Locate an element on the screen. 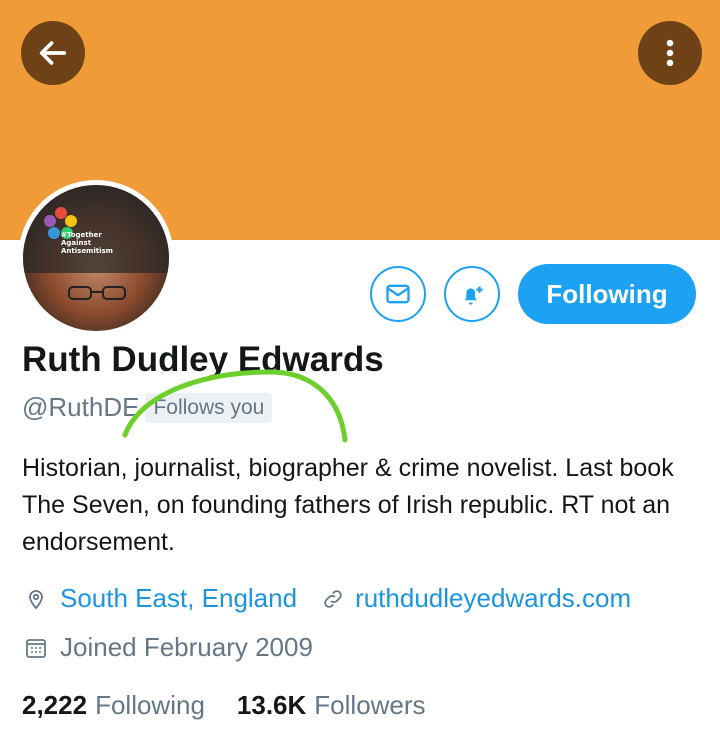 This screenshot has width=720, height=751. followers-stat: 13.6K Followers is located at coordinates (331, 705).